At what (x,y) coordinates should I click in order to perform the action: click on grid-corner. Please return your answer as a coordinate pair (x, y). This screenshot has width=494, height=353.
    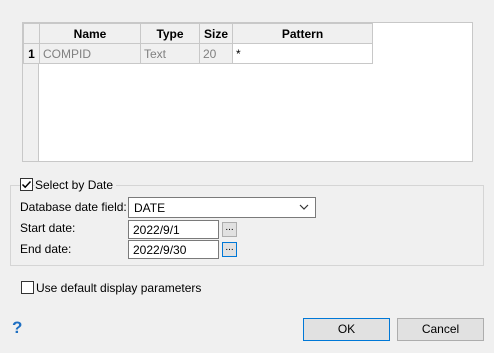
    Looking at the image, I should click on (31, 33).